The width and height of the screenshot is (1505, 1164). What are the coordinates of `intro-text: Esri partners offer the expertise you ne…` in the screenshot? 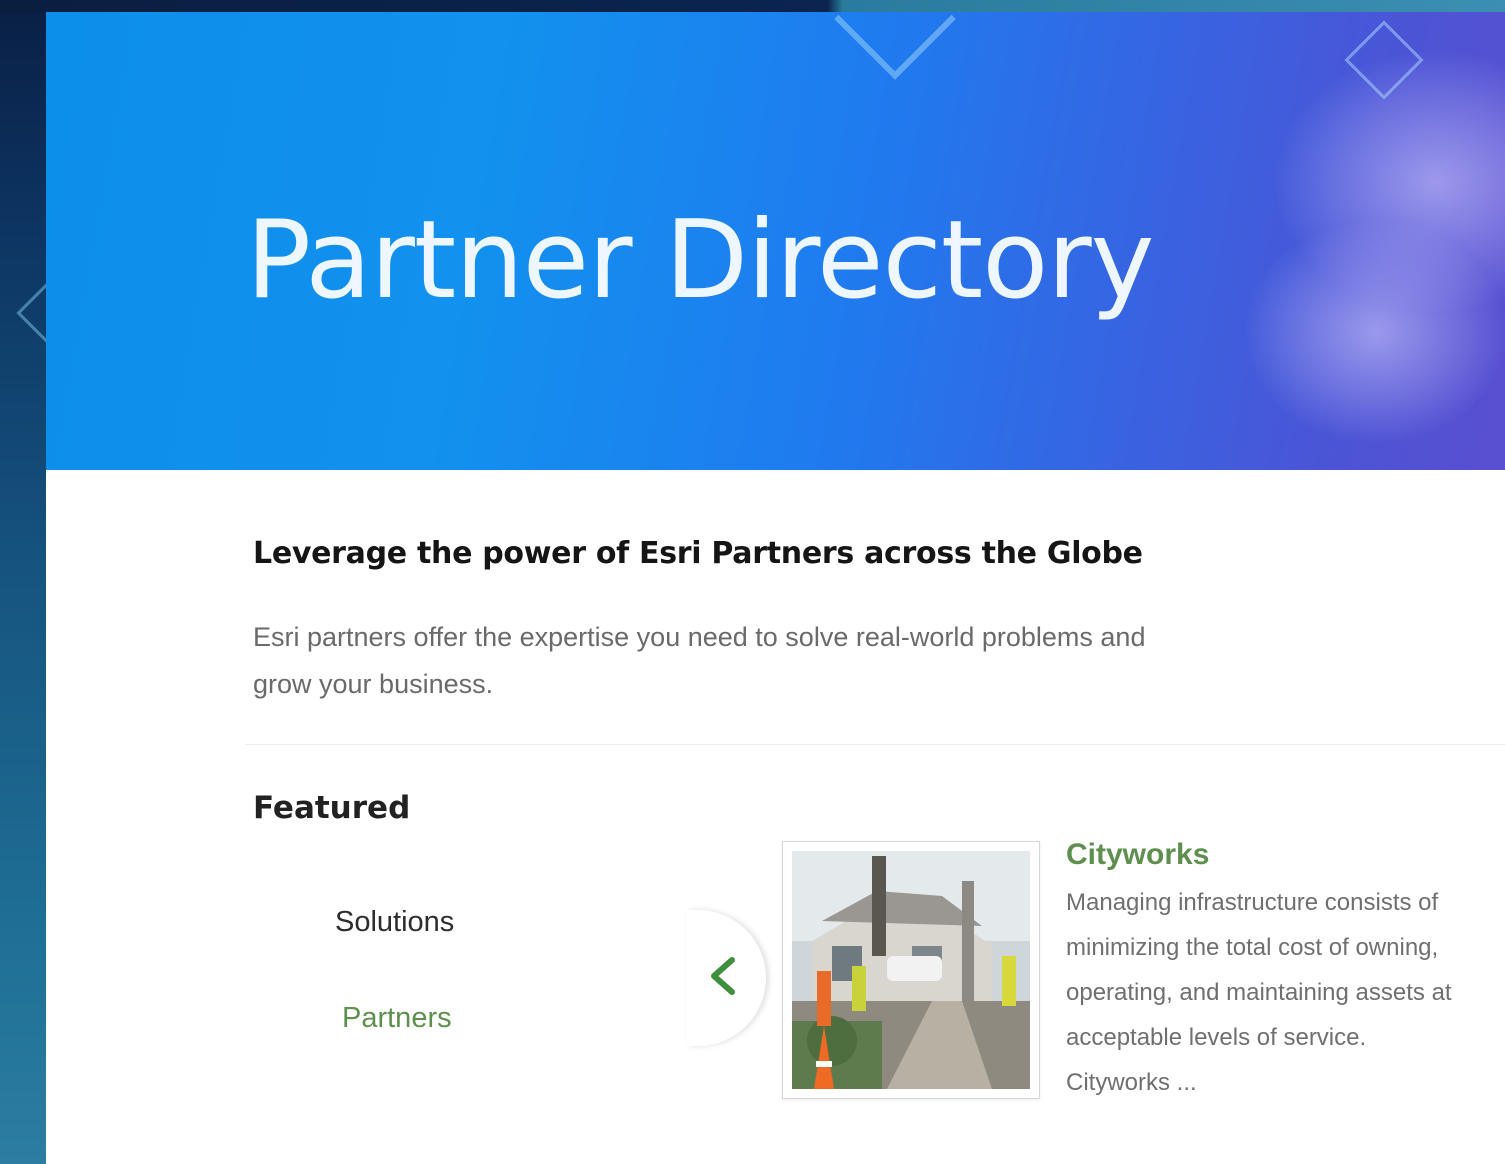 It's located at (699, 660).